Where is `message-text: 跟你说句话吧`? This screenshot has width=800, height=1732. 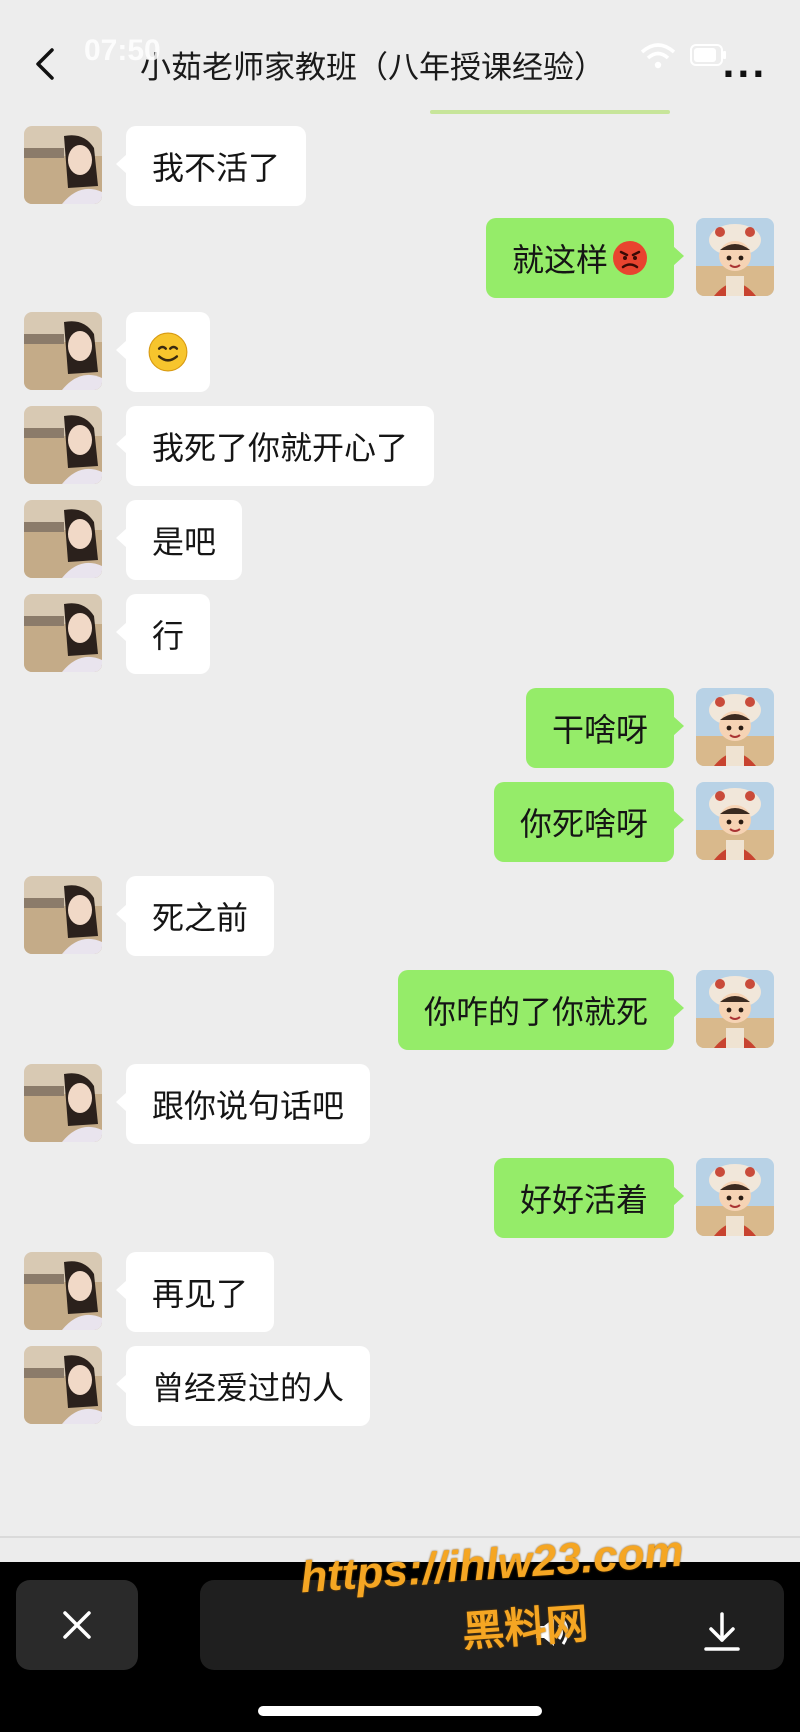
message-text: 跟你说句话吧 is located at coordinates (248, 1106).